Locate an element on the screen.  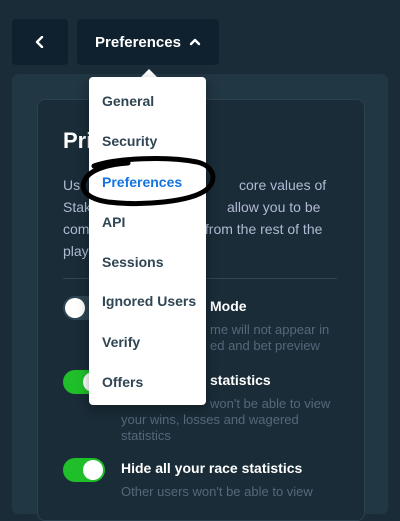
back-button is located at coordinates (40, 42).